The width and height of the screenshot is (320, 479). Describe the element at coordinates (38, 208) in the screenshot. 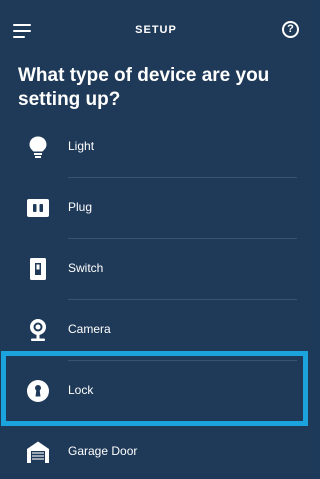

I see `plug-icon` at that location.